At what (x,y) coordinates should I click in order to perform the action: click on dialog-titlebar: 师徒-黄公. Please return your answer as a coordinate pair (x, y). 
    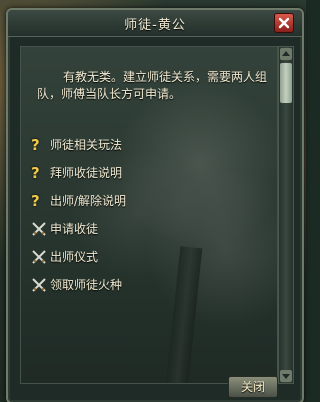
    Looking at the image, I should click on (155, 23).